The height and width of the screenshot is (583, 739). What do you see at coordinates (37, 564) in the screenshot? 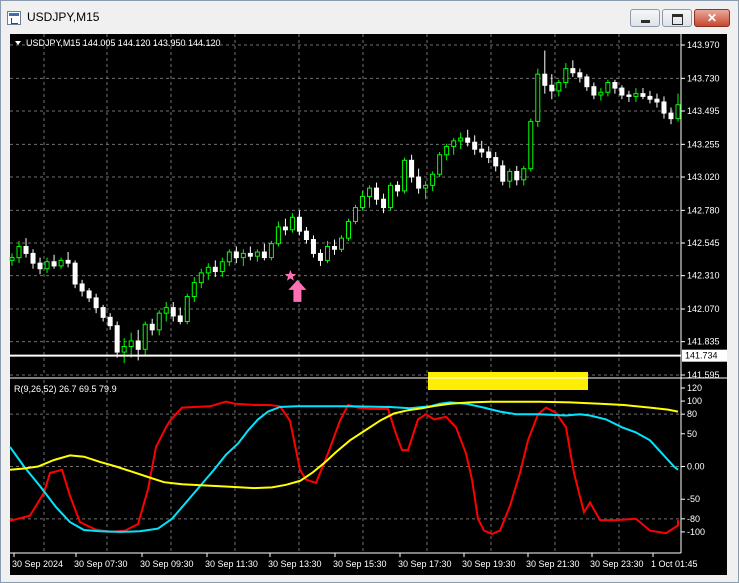
I see `time-label: 30 Sep 2024` at bounding box center [37, 564].